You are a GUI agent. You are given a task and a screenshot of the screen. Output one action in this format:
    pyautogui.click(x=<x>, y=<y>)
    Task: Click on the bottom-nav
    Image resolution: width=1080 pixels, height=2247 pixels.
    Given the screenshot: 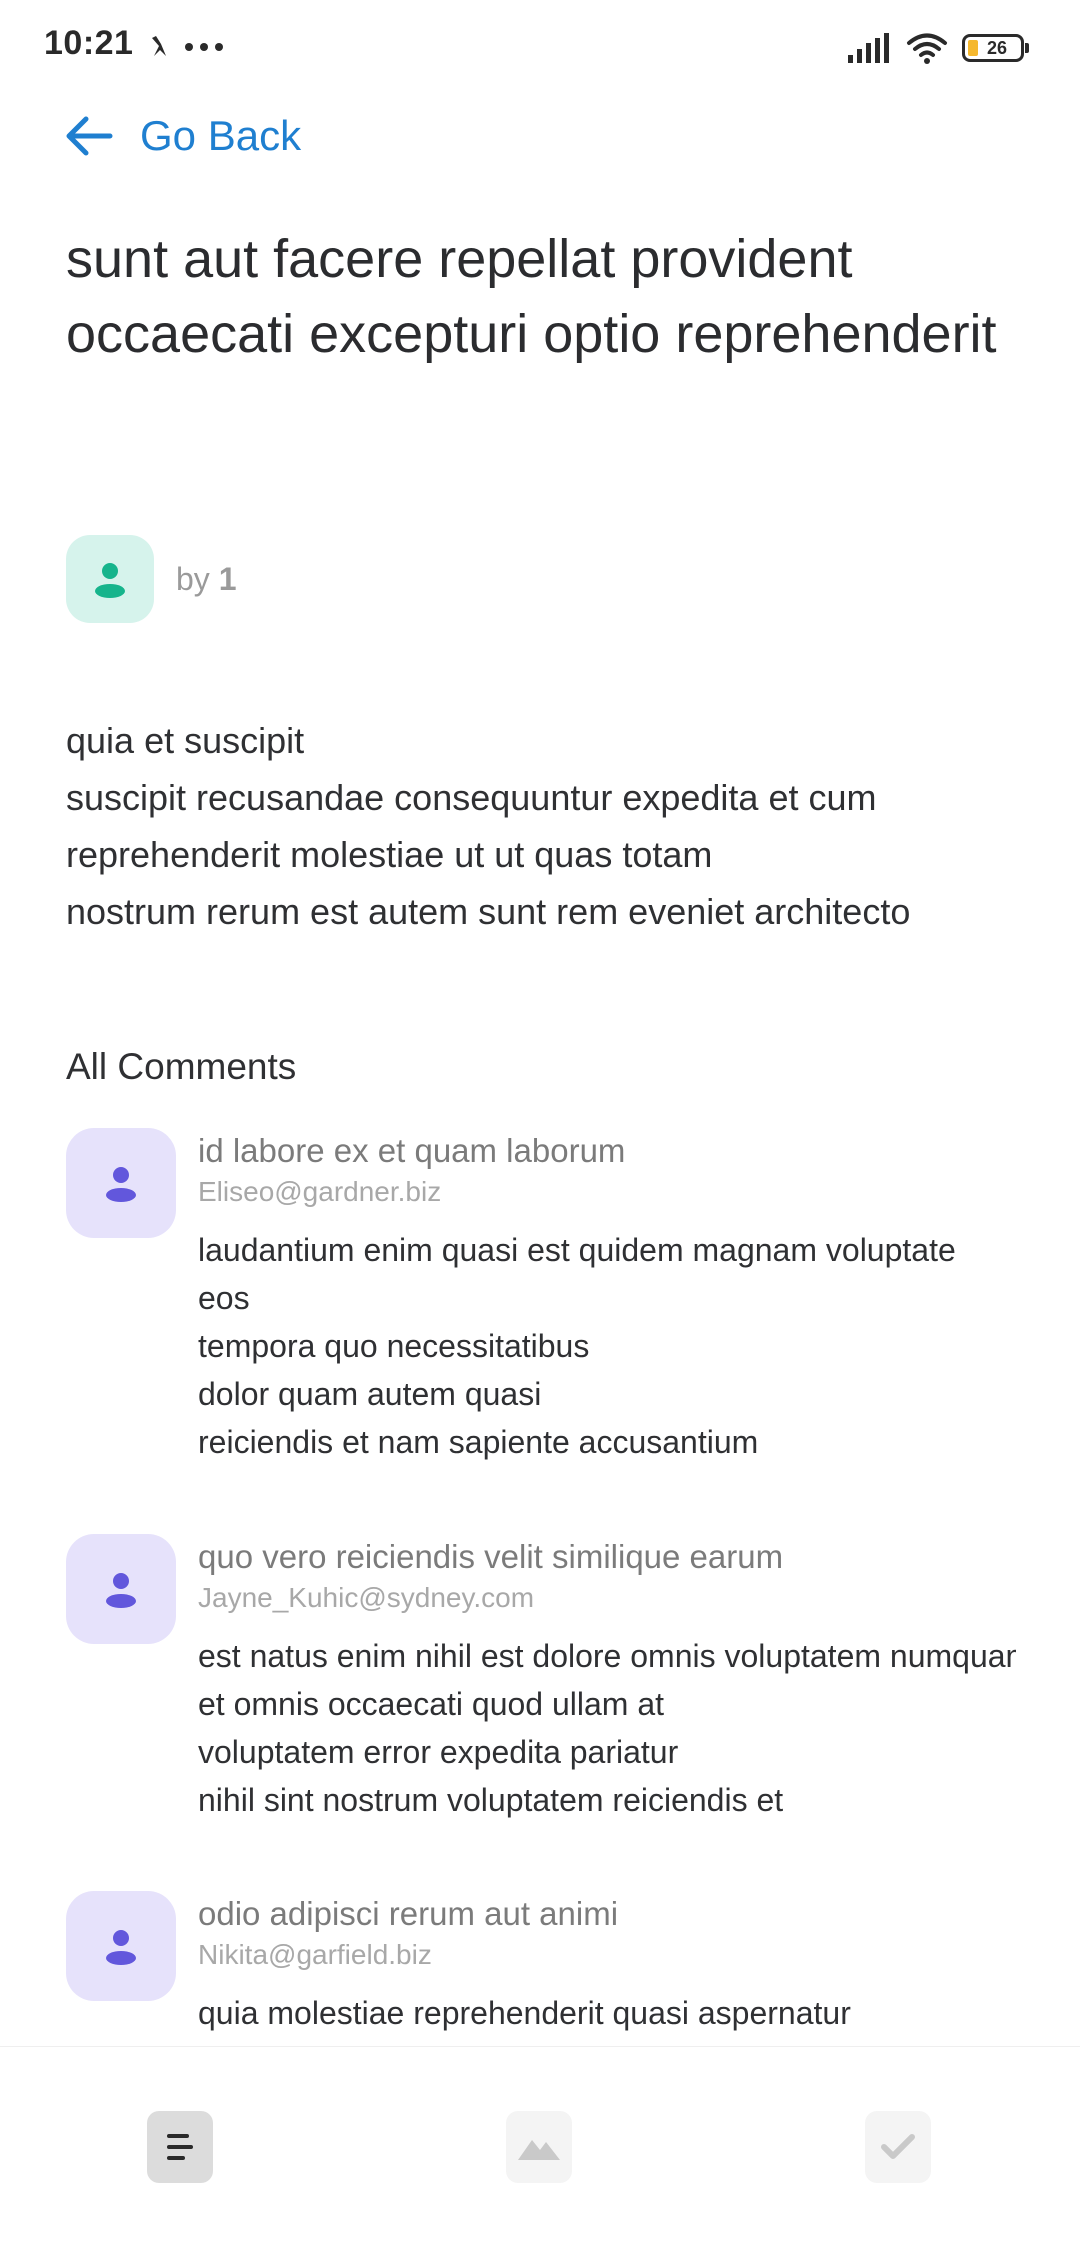 What is the action you would take?
    pyautogui.click(x=540, y=2146)
    